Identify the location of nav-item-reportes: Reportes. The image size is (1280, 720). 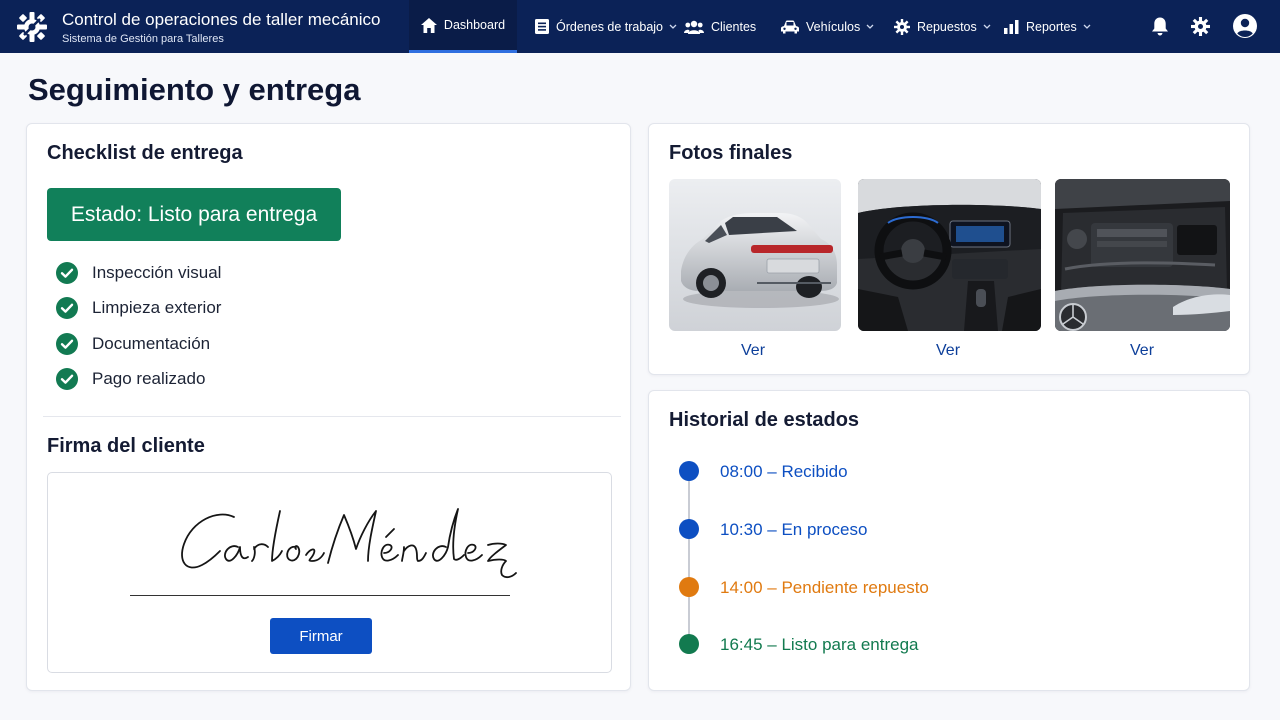
(1047, 26).